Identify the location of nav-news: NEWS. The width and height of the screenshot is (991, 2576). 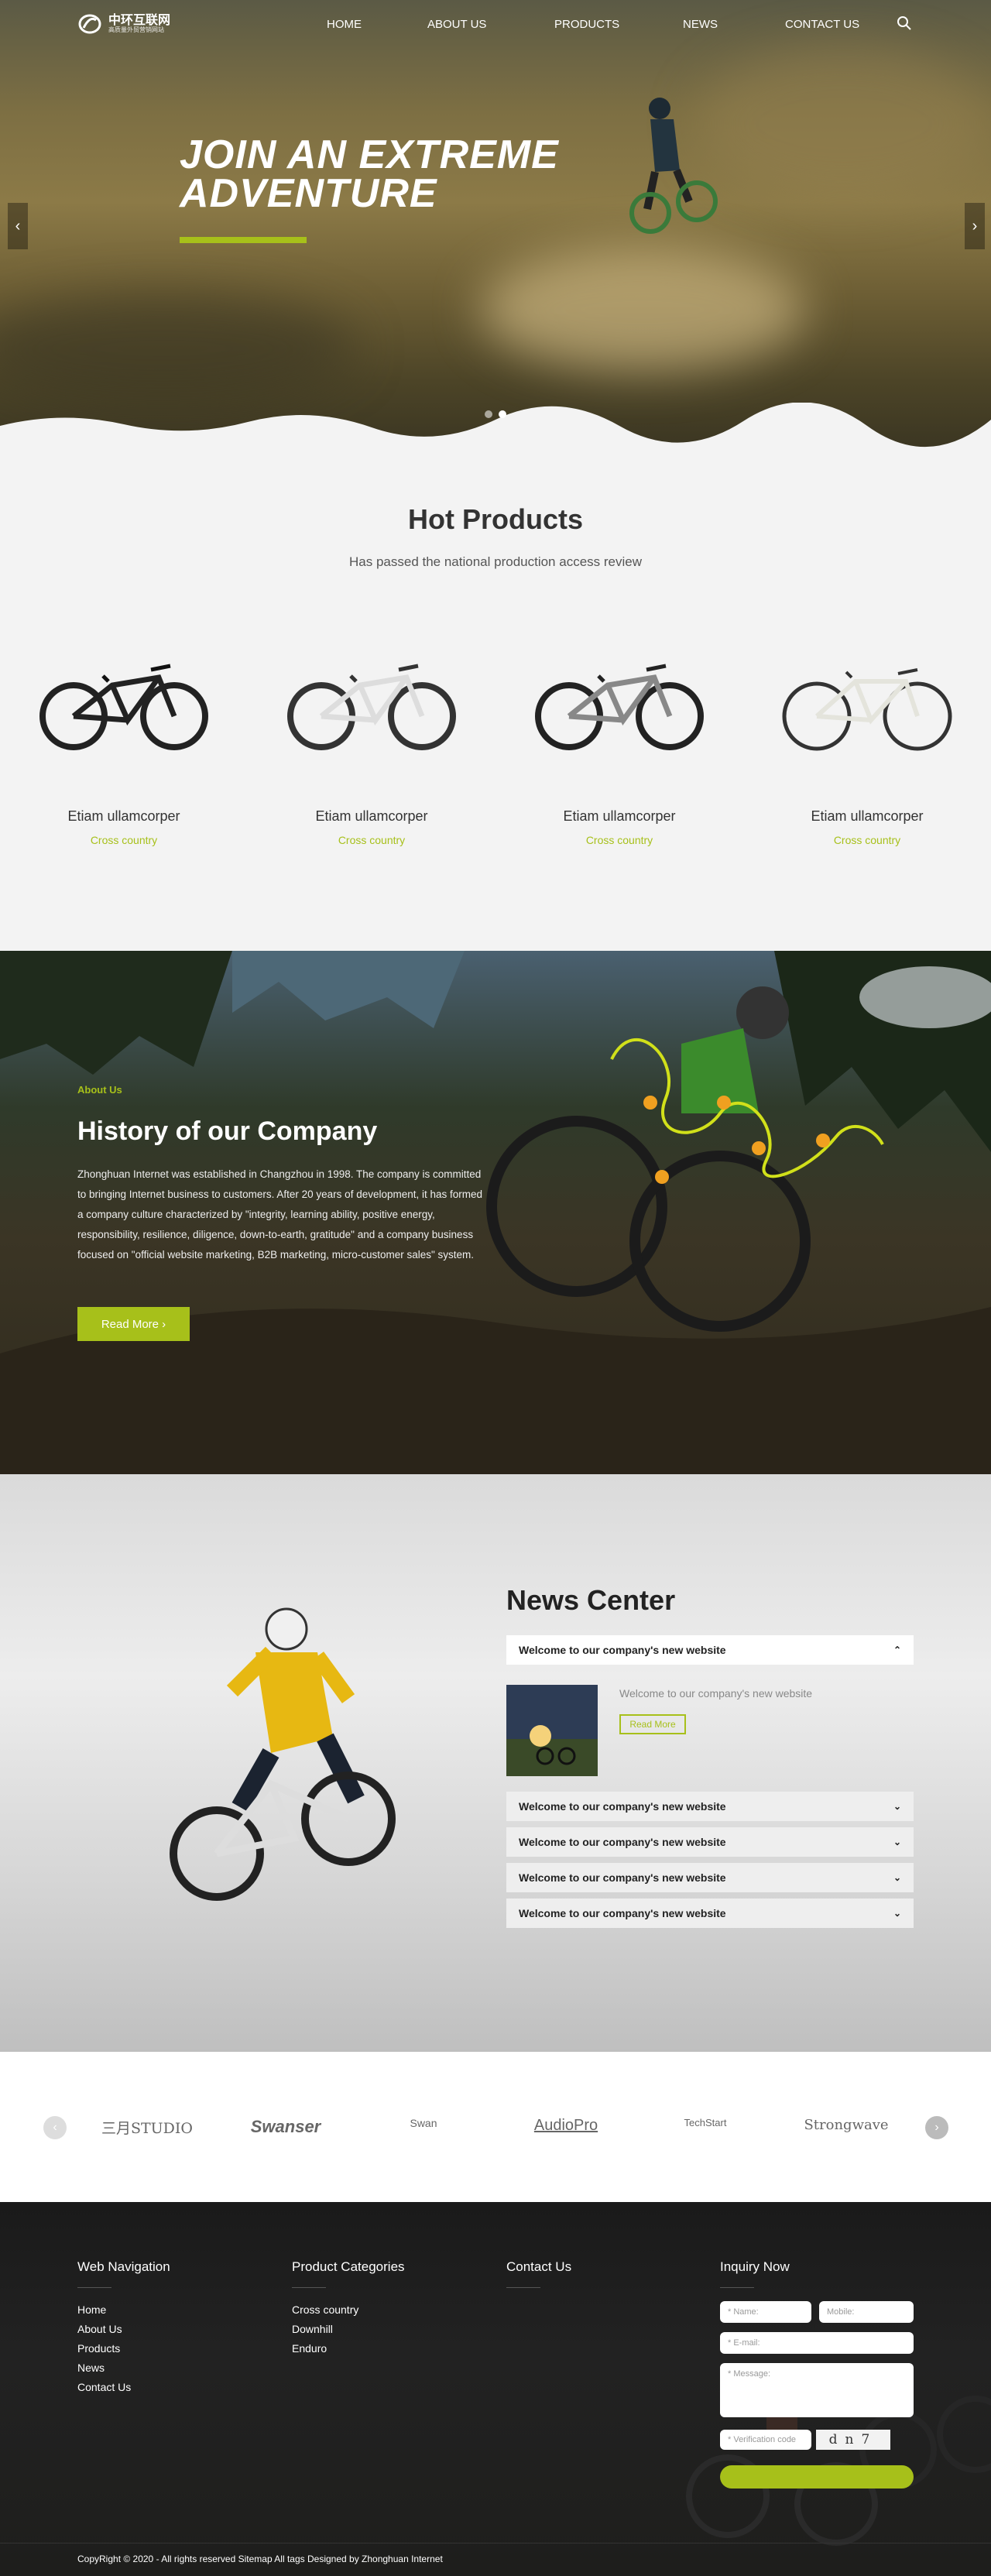
(700, 24).